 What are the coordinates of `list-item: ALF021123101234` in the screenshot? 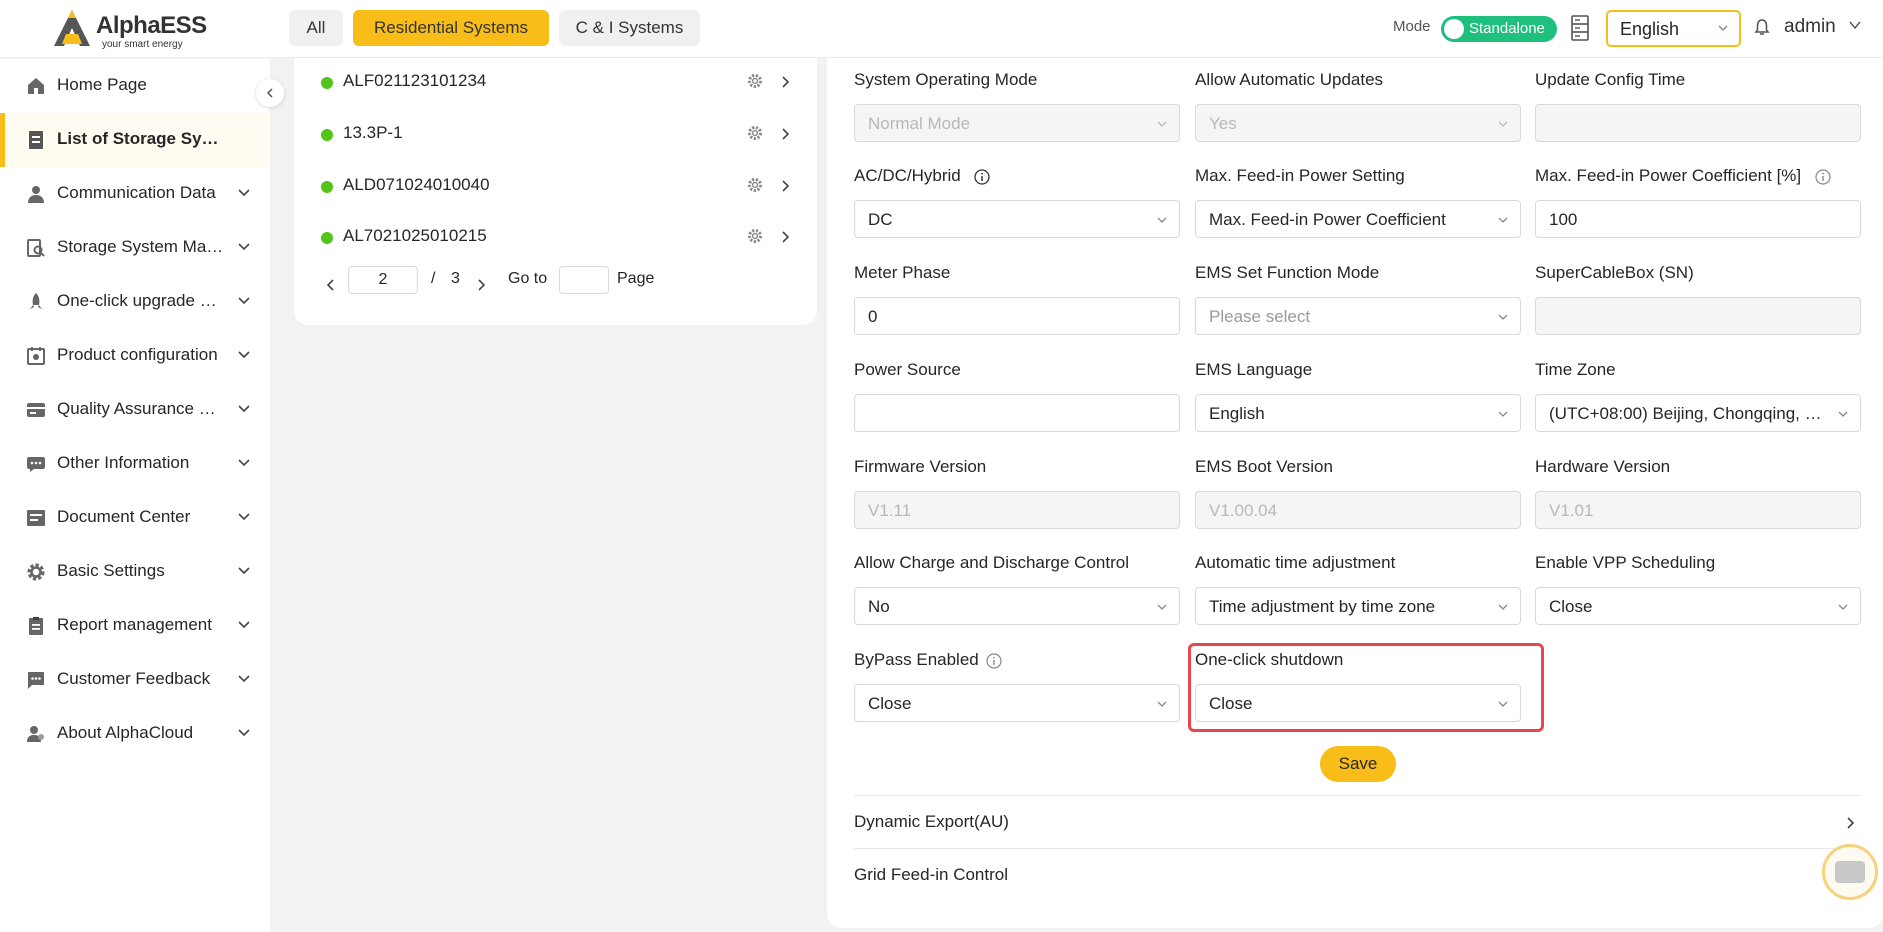 It's located at (555, 84).